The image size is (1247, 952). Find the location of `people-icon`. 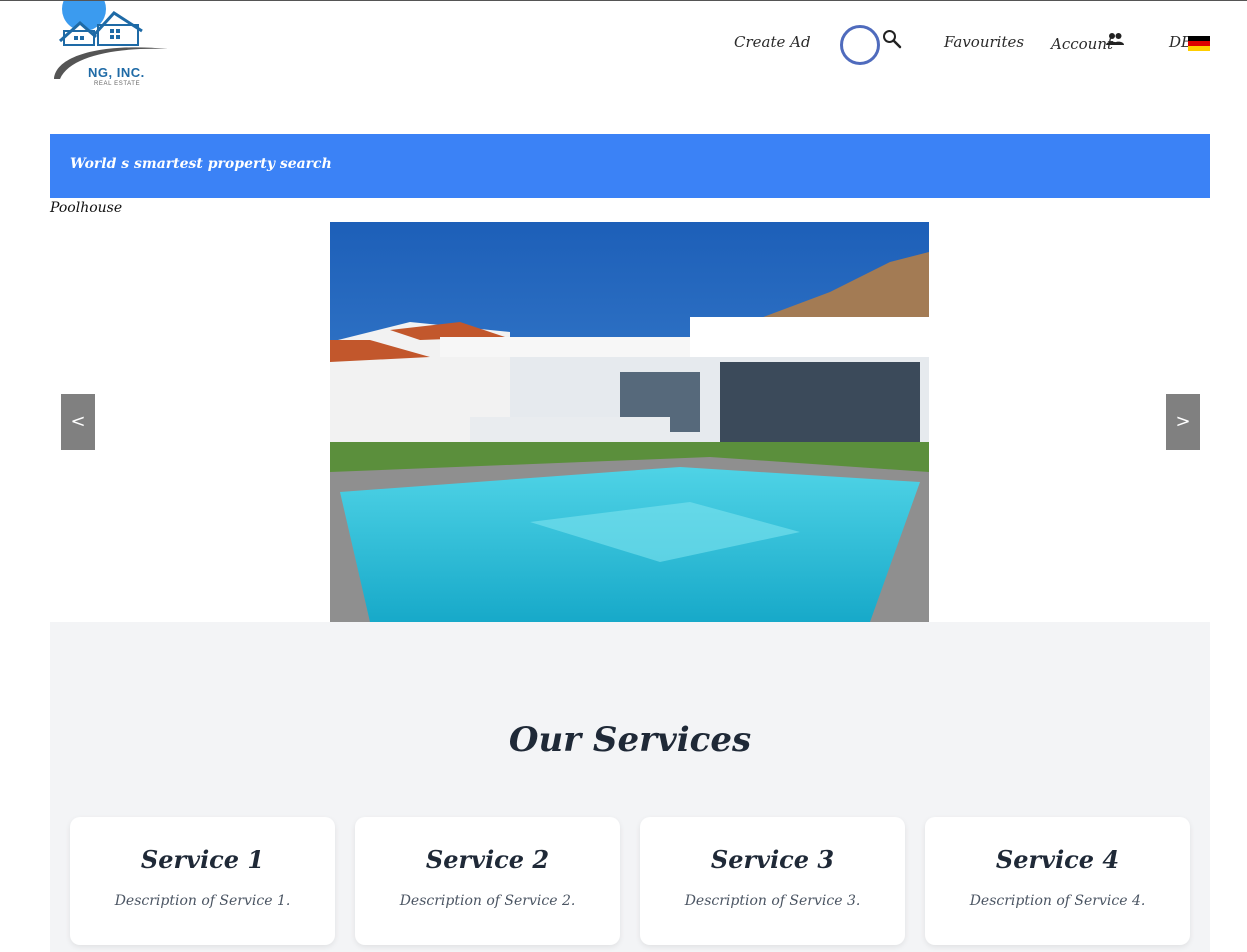

people-icon is located at coordinates (1115, 39).